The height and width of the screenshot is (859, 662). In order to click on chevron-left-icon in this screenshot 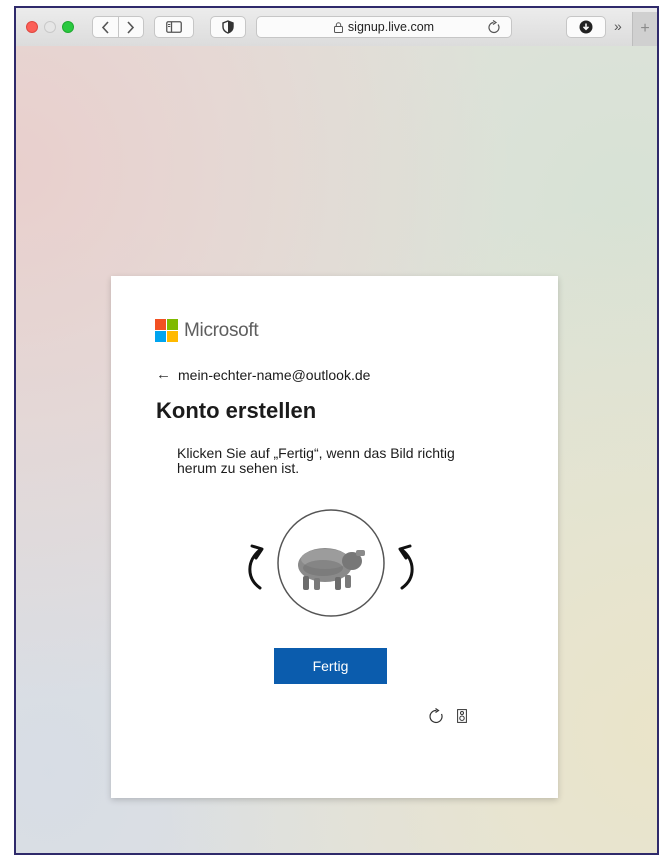, I will do `click(105, 27)`.